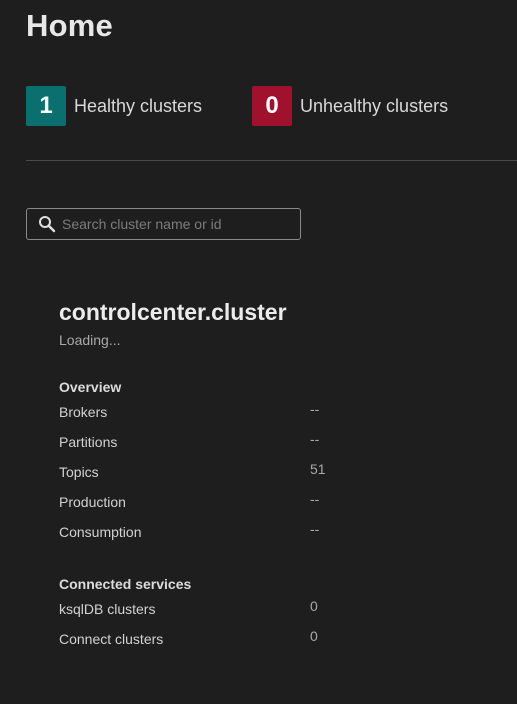 This screenshot has width=517, height=704. What do you see at coordinates (46, 106) in the screenshot?
I see `healthy-clusters-count: 1` at bounding box center [46, 106].